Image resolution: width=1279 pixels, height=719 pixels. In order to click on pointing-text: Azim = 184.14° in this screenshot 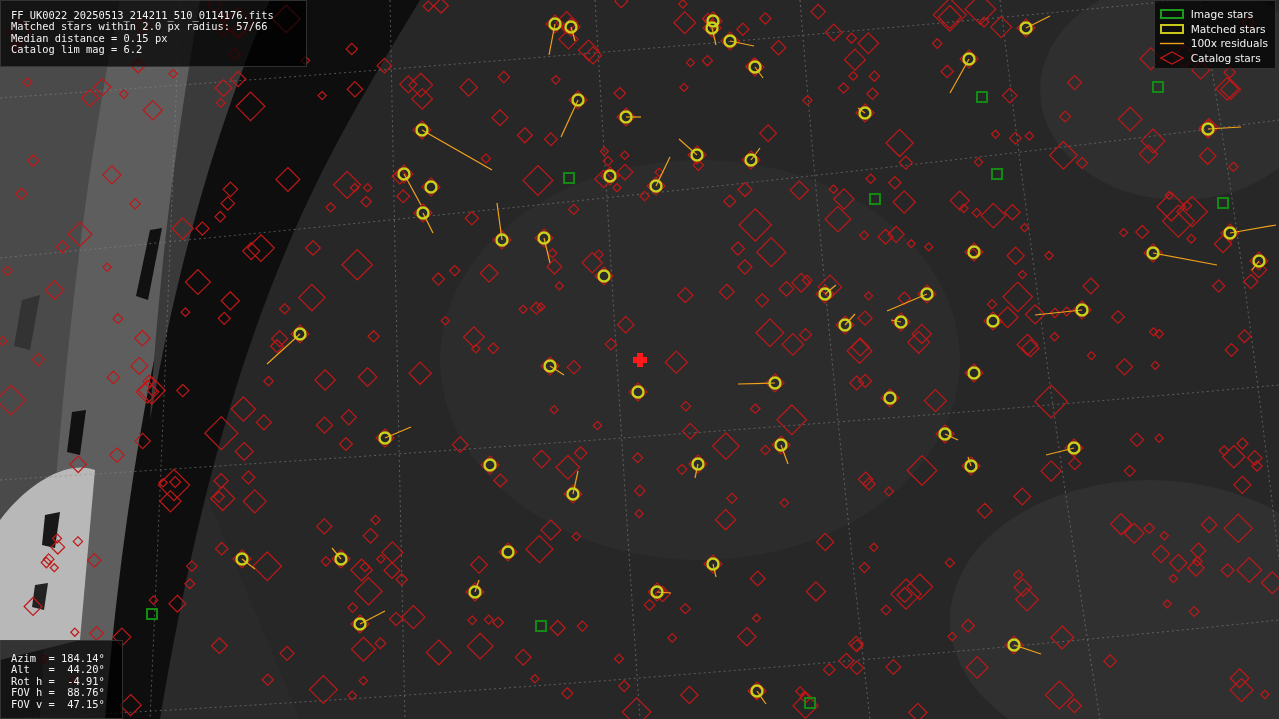, I will do `click(58, 658)`.